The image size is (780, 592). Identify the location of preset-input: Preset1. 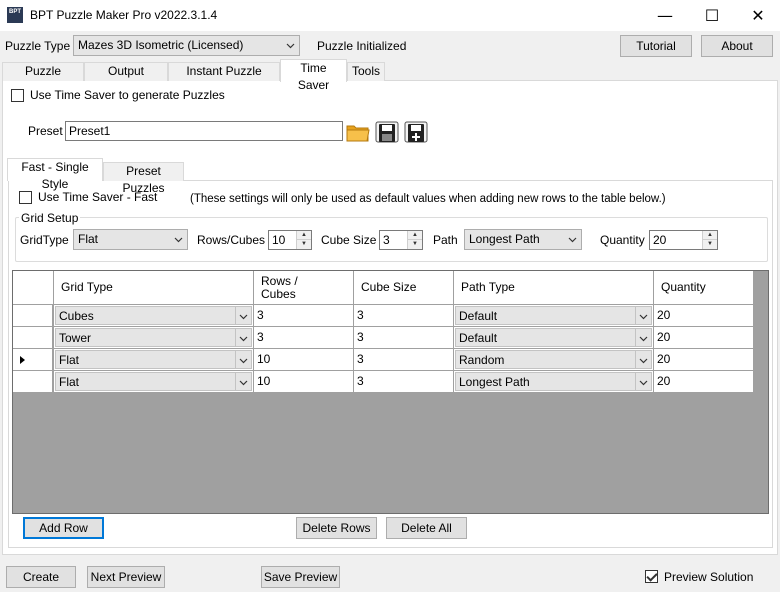
(204, 131).